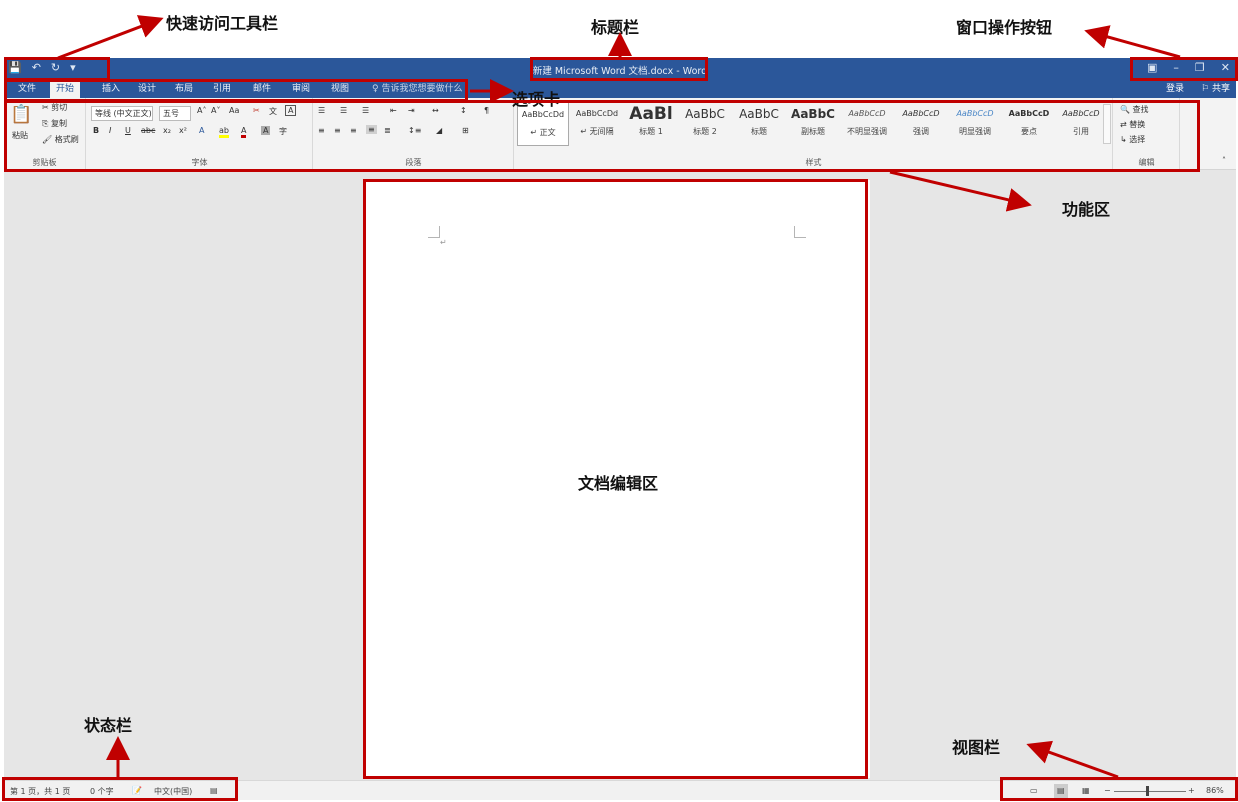 The width and height of the screenshot is (1238, 802). What do you see at coordinates (759, 124) in the screenshot?
I see `style-title: AaBbC 标题` at bounding box center [759, 124].